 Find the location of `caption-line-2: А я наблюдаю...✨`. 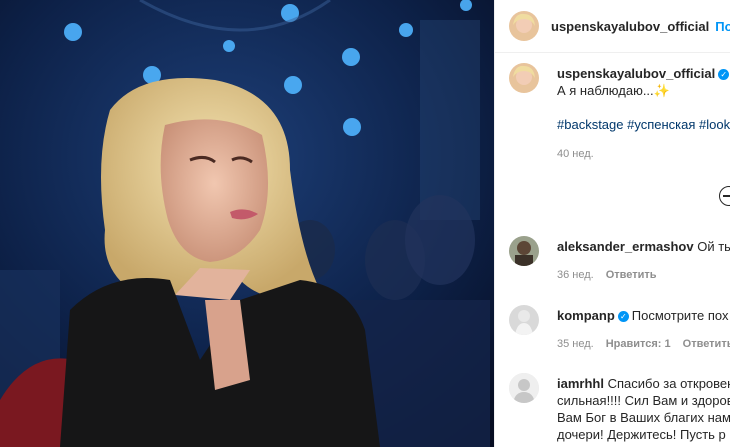

caption-line-2: А я наблюдаю...✨ is located at coordinates (613, 90).